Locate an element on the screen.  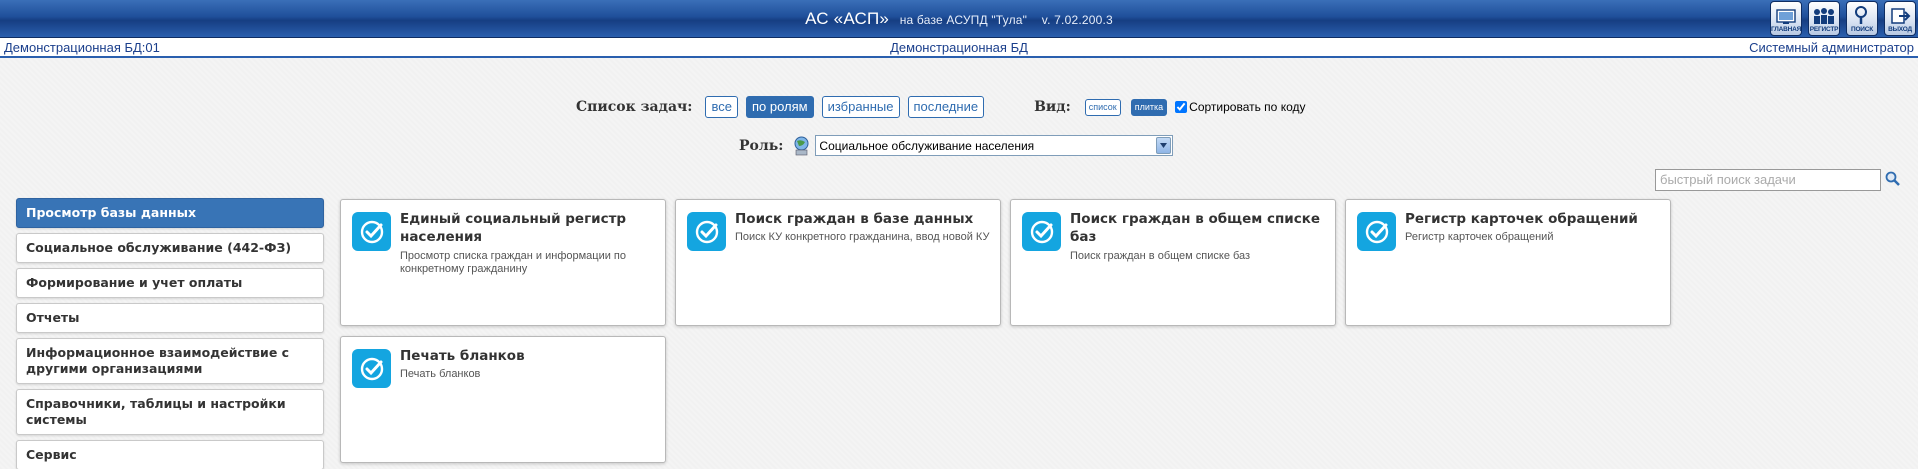
task-tile-title: Поиск граждан в базе данных is located at coordinates (854, 219).